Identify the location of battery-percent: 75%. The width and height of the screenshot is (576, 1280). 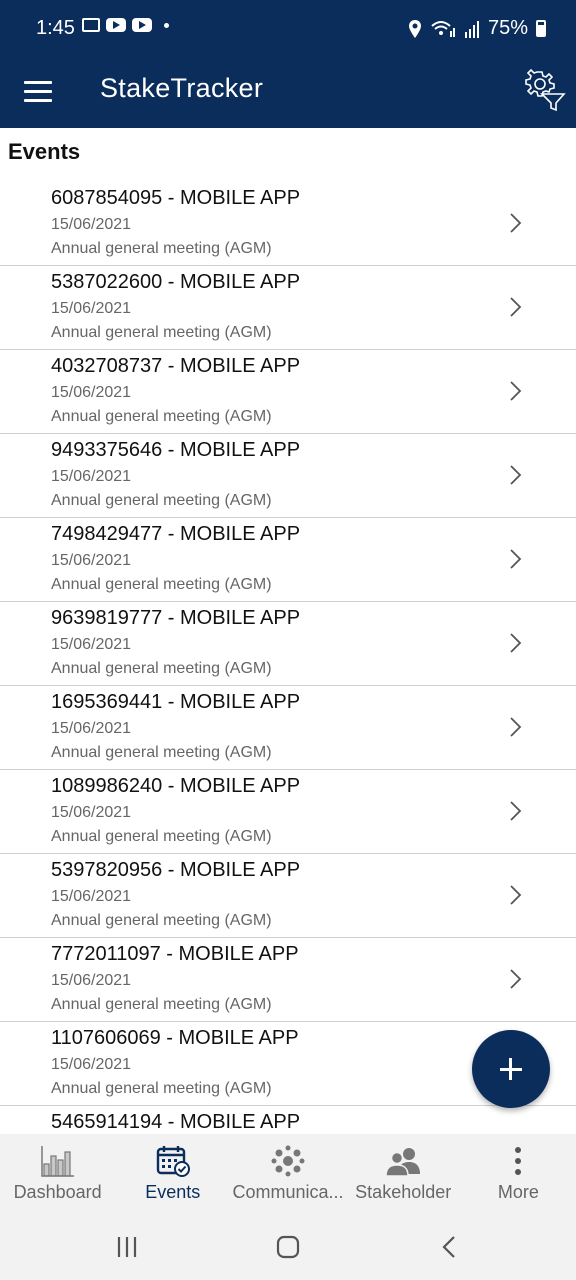
(507, 28).